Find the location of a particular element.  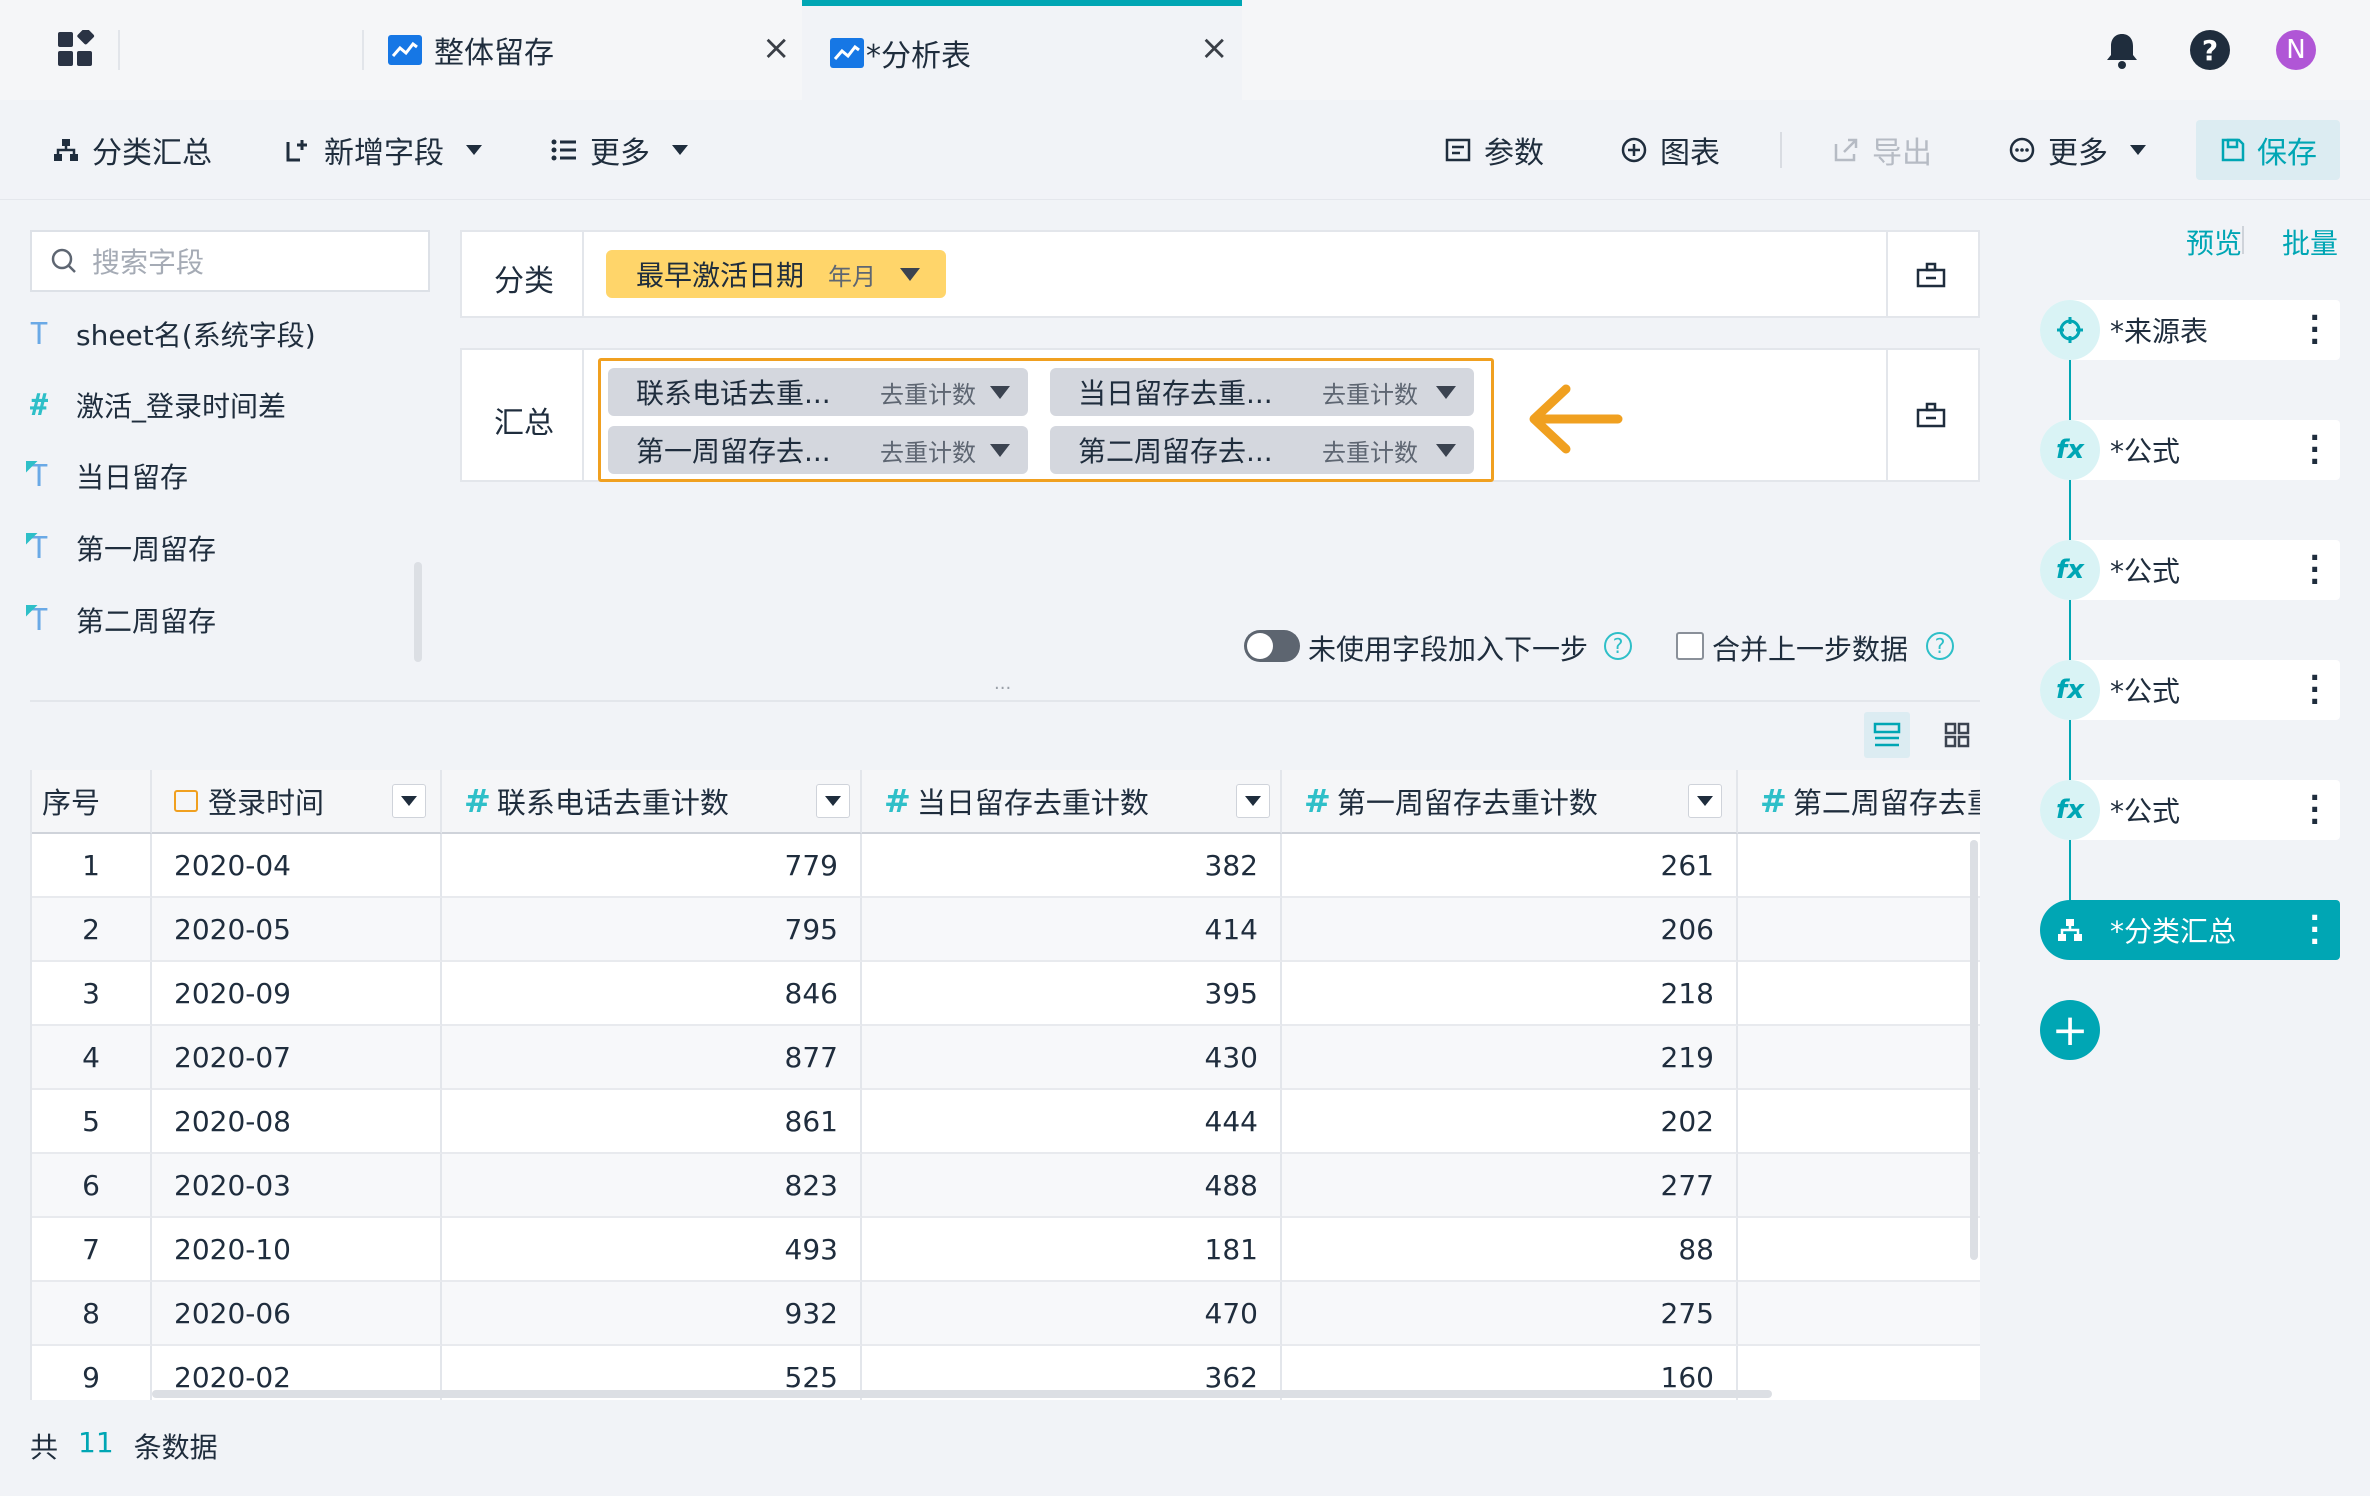

field-label: 第一周留存 is located at coordinates (146, 549).